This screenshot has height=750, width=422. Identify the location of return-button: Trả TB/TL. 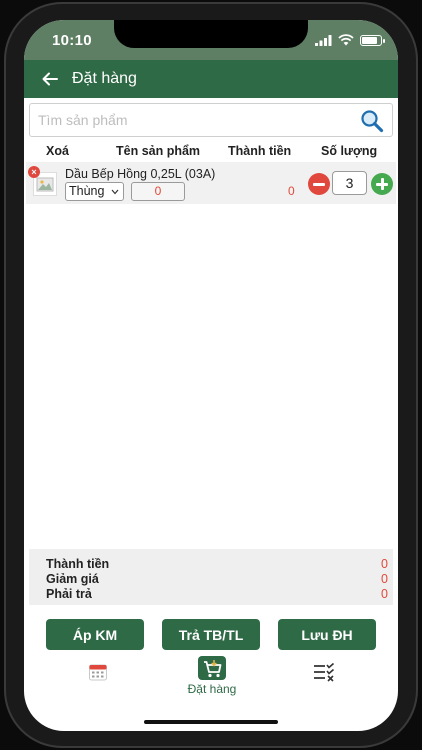
(211, 634).